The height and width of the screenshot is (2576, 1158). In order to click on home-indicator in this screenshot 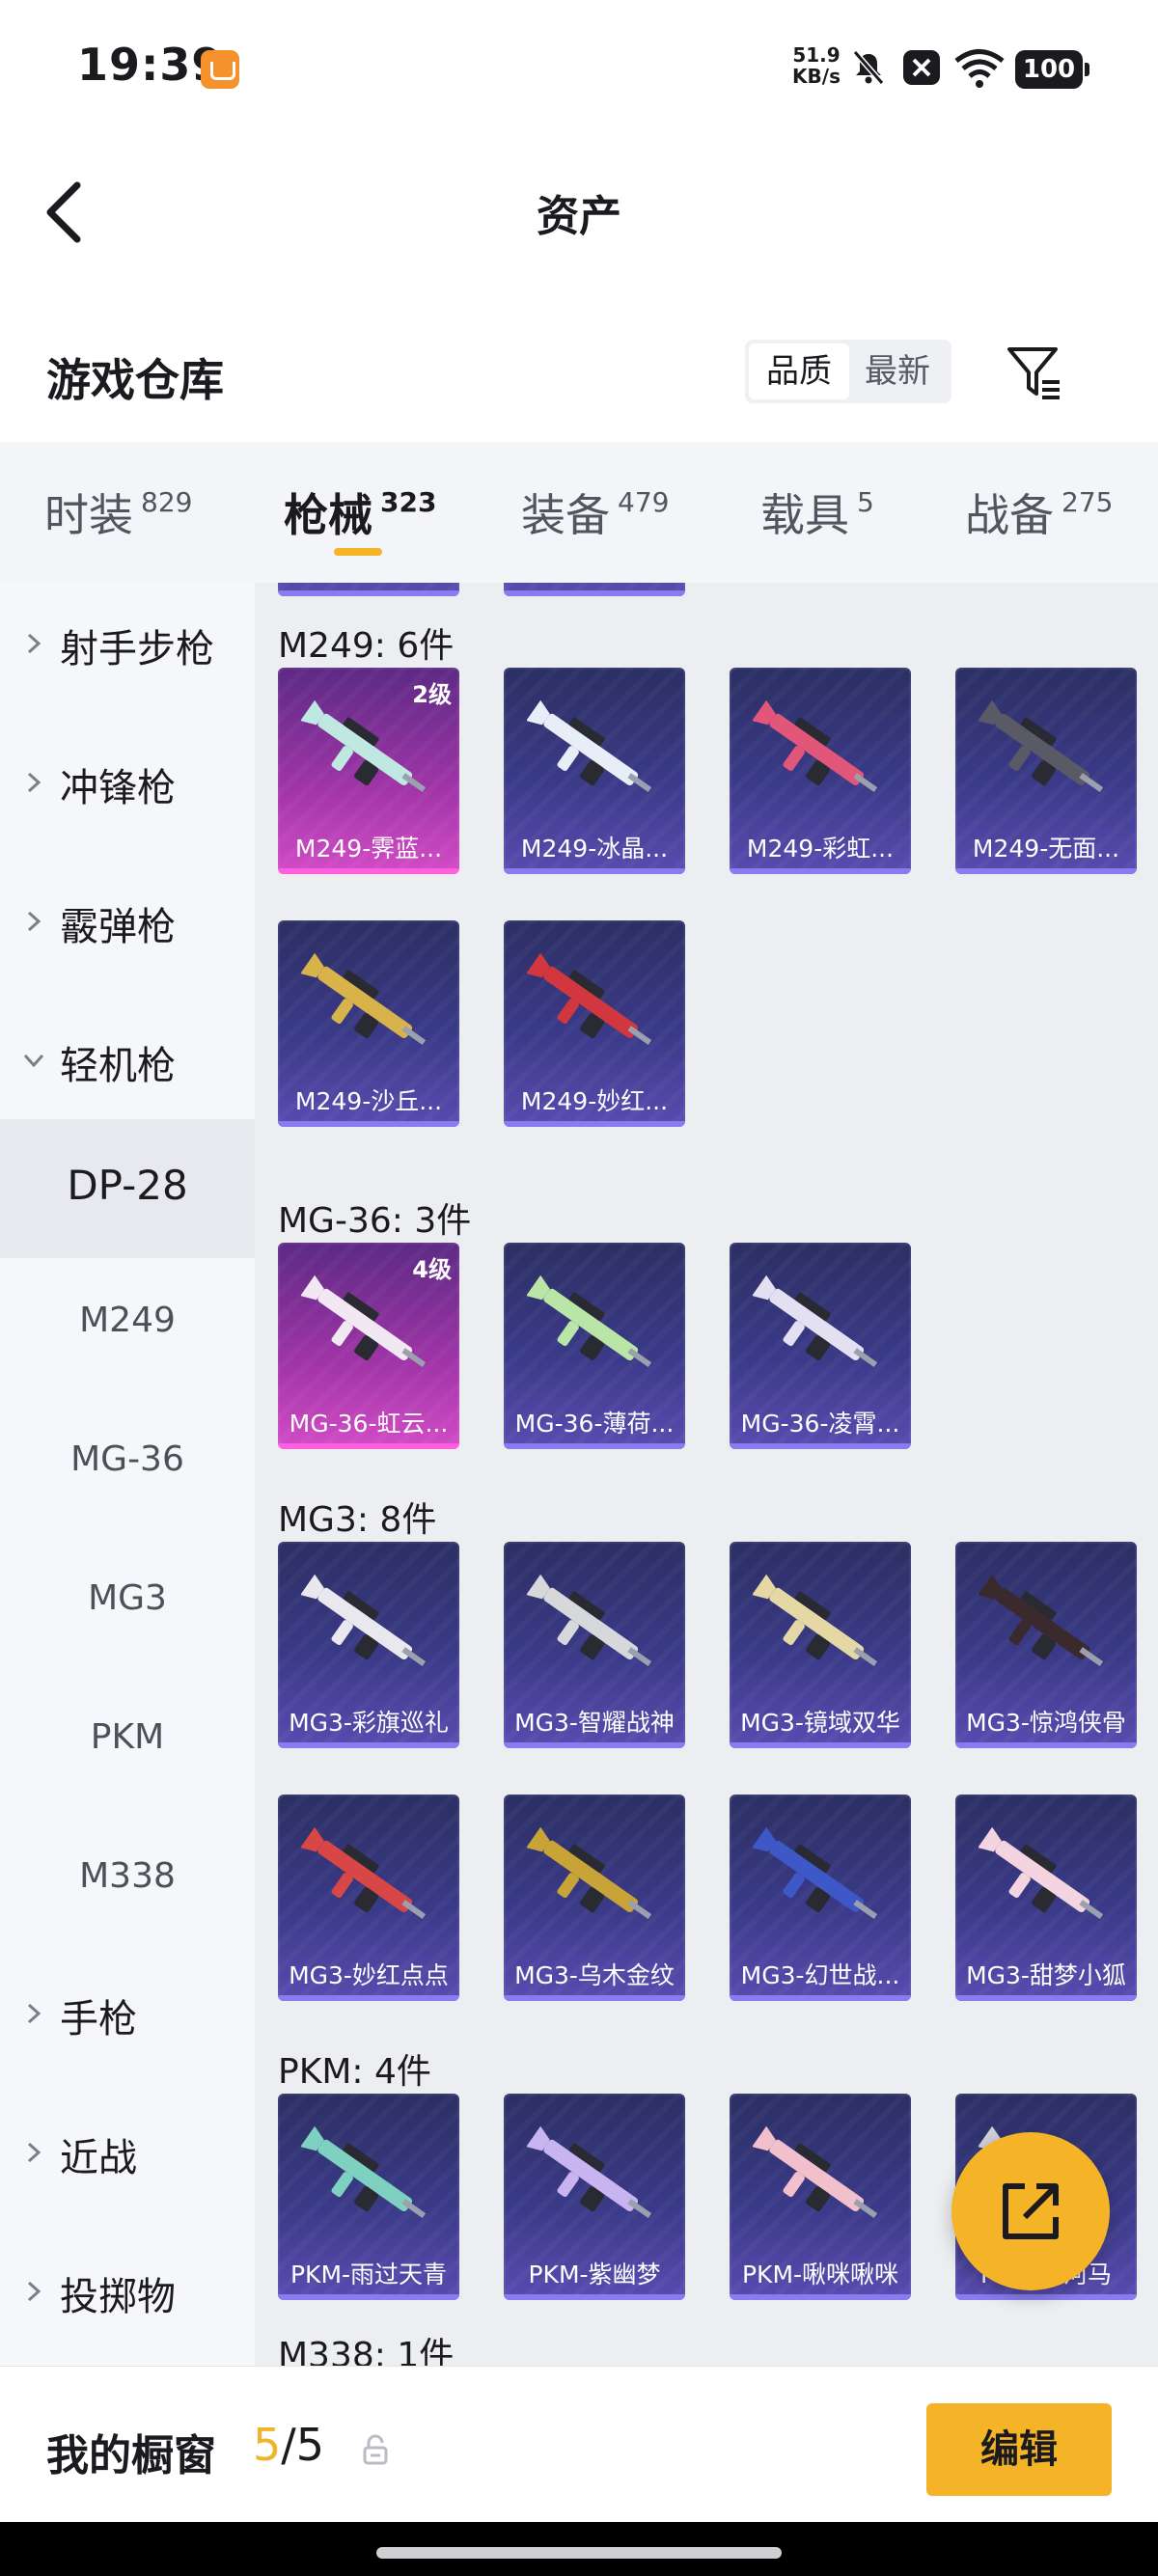, I will do `click(579, 2553)`.